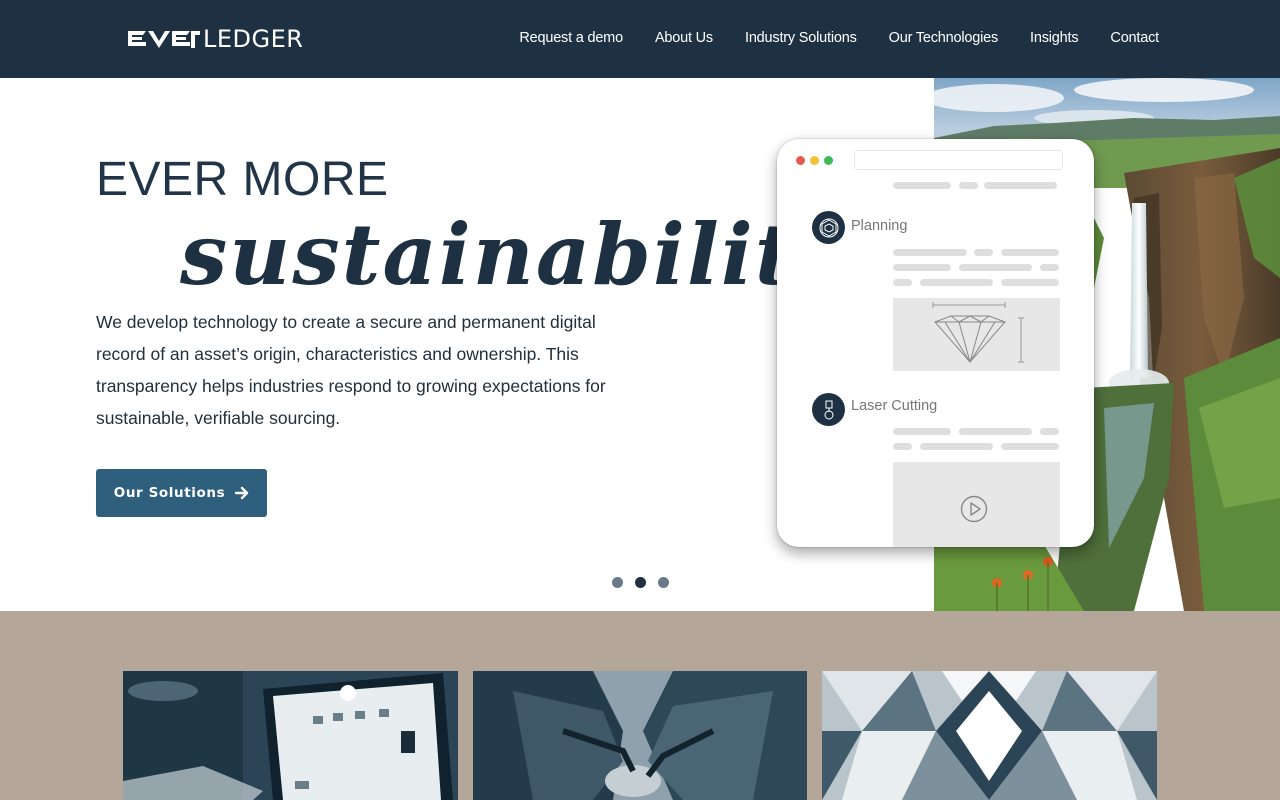 Image resolution: width=1280 pixels, height=800 pixels. What do you see at coordinates (242, 179) in the screenshot?
I see `hero-title-line1: EVER MORE` at bounding box center [242, 179].